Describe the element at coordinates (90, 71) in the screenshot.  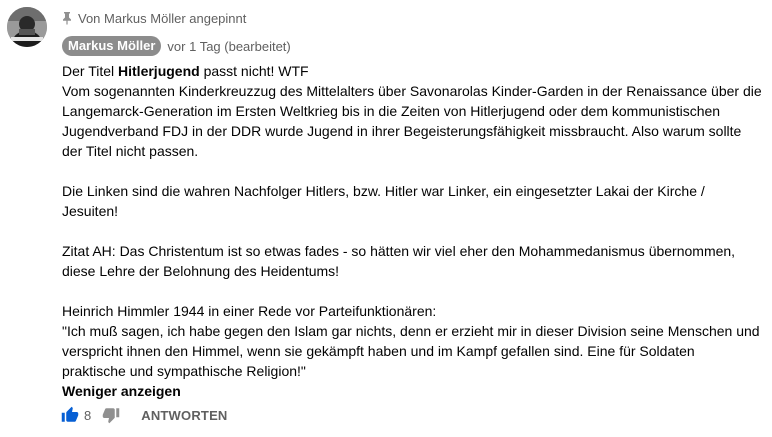
I see `line1-prefix: Der Titel` at that location.